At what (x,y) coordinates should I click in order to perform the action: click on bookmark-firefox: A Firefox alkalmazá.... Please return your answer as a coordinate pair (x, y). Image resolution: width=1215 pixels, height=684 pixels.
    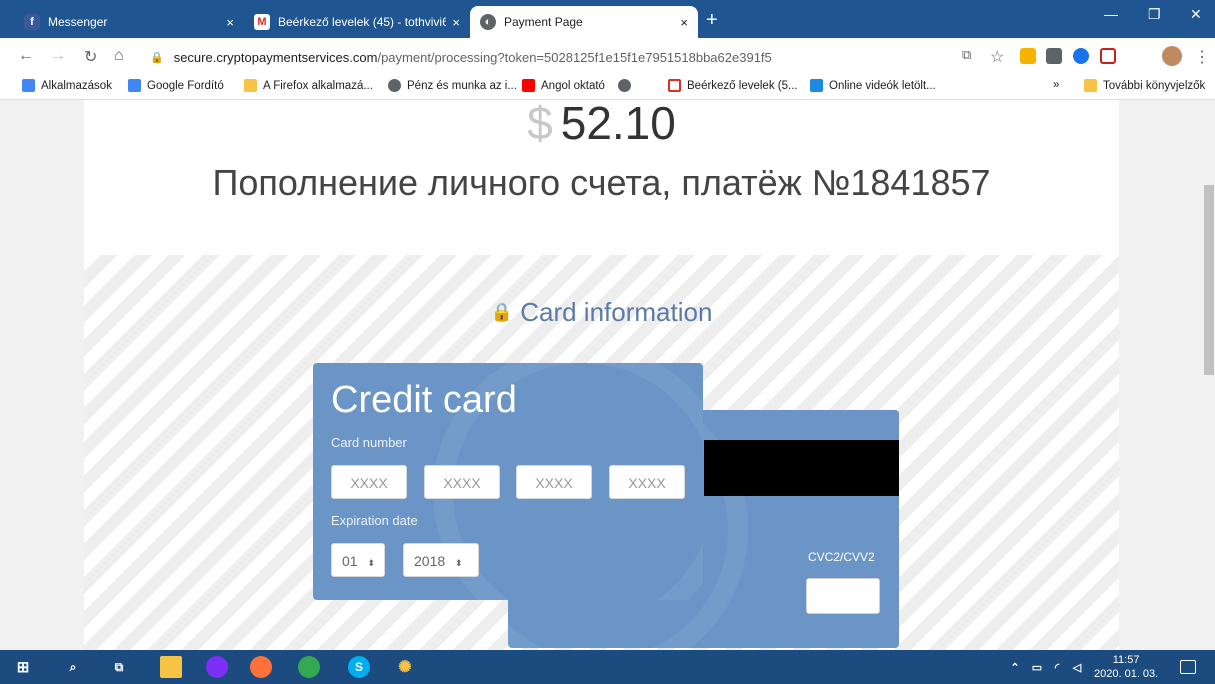
    Looking at the image, I should click on (308, 85).